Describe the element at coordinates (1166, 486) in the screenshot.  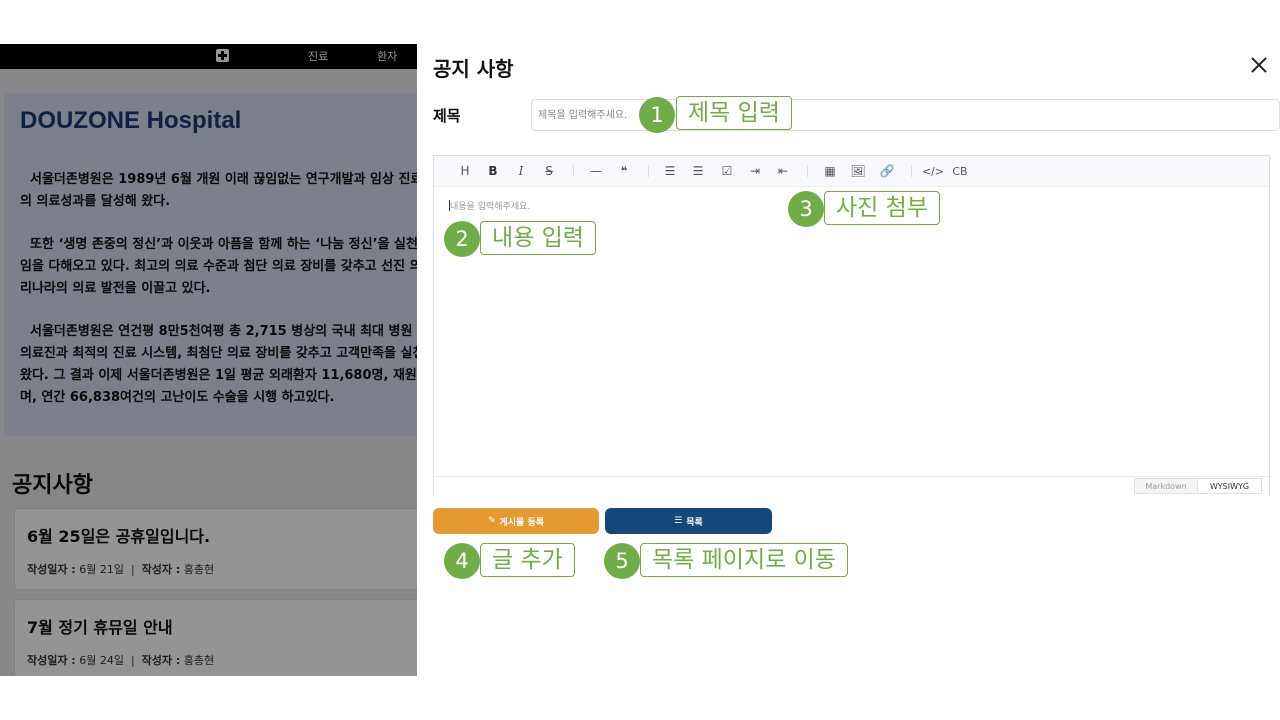
I see `tab-markdown: Markdown` at that location.